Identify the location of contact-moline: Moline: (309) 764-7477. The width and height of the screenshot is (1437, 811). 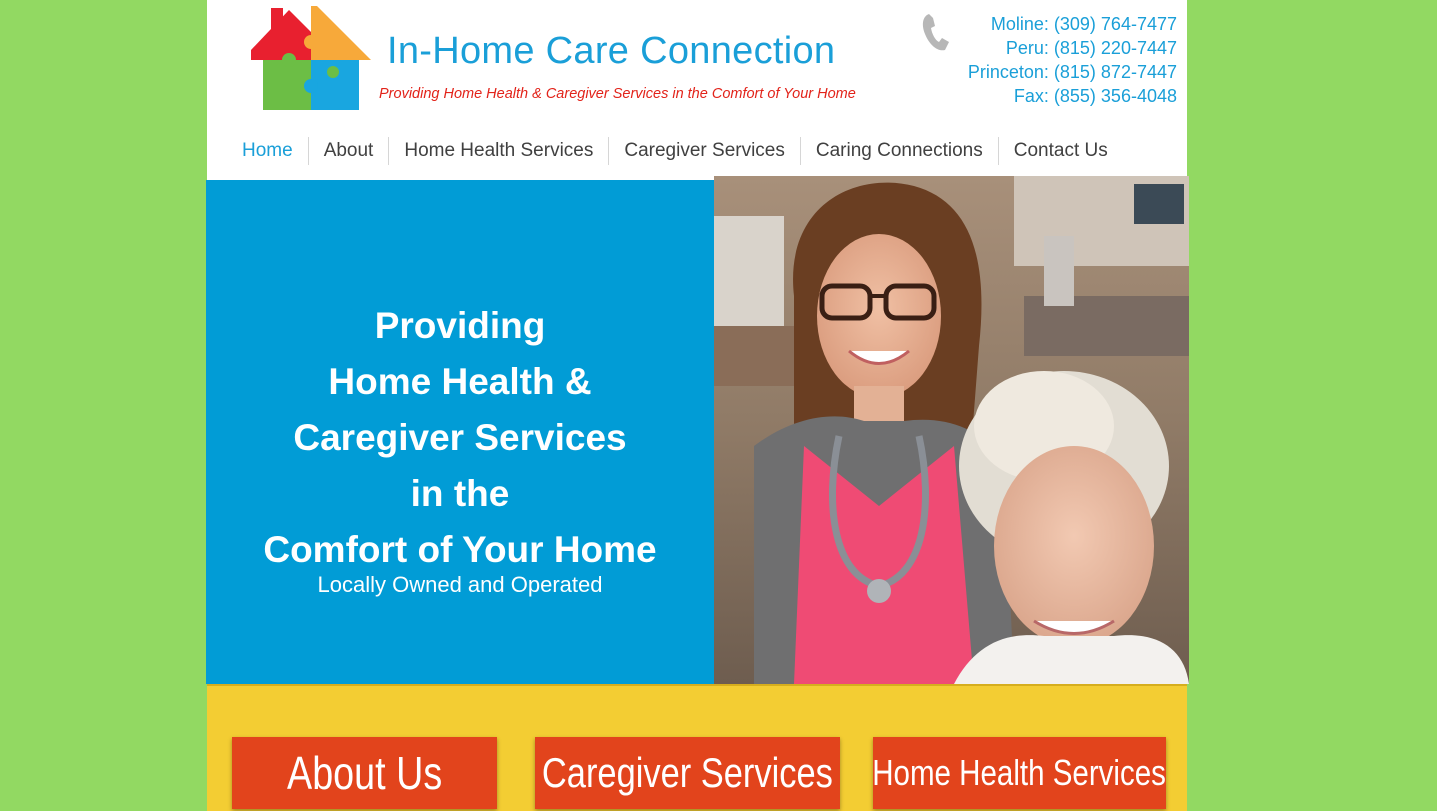
(1072, 24).